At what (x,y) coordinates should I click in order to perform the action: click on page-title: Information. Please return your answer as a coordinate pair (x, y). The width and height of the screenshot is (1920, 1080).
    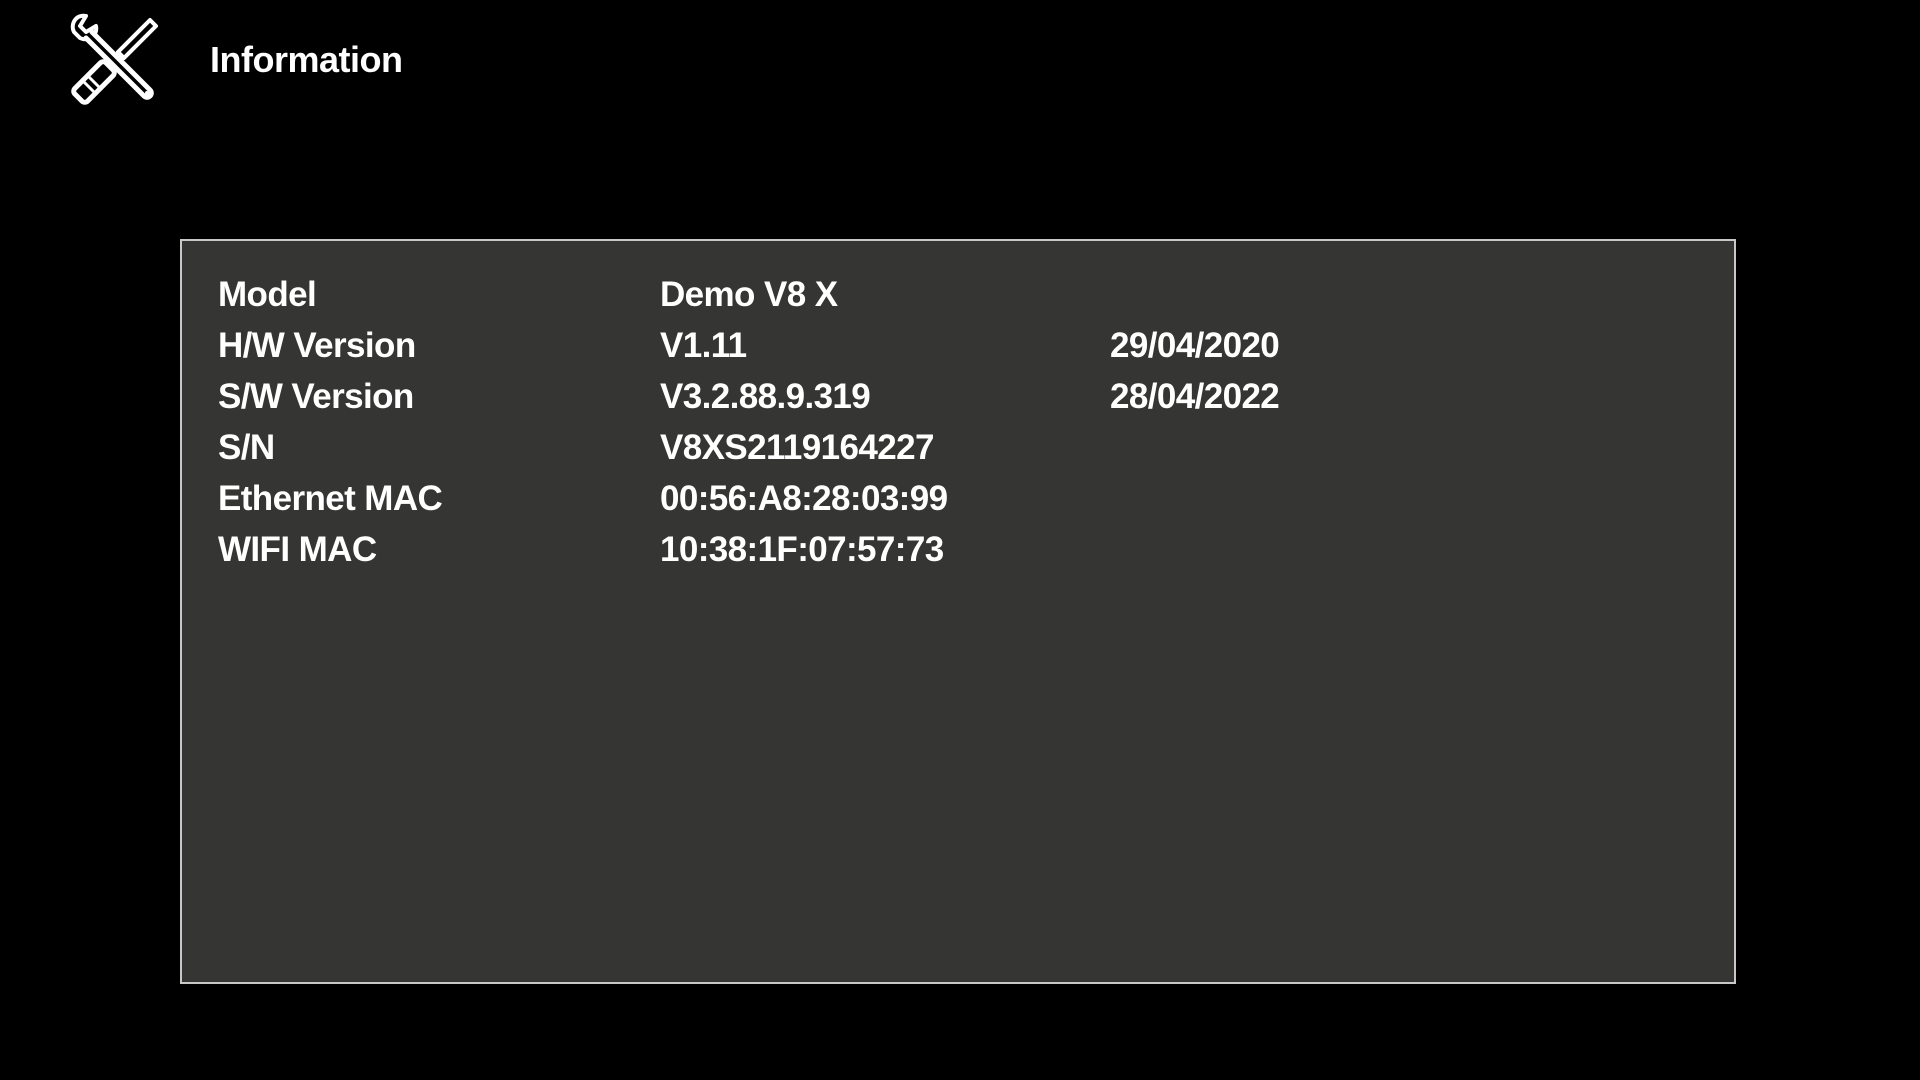
    Looking at the image, I should click on (306, 59).